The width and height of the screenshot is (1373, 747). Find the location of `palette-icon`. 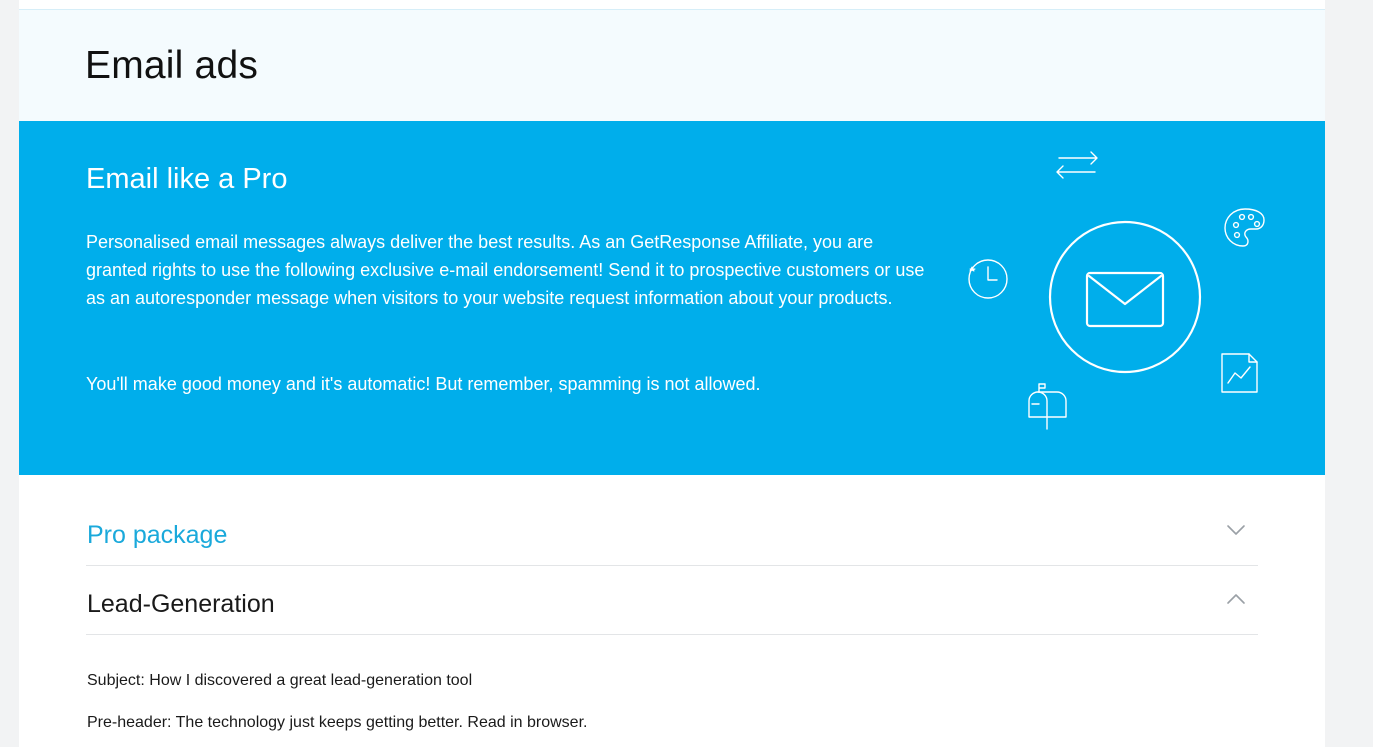

palette-icon is located at coordinates (1244, 227).